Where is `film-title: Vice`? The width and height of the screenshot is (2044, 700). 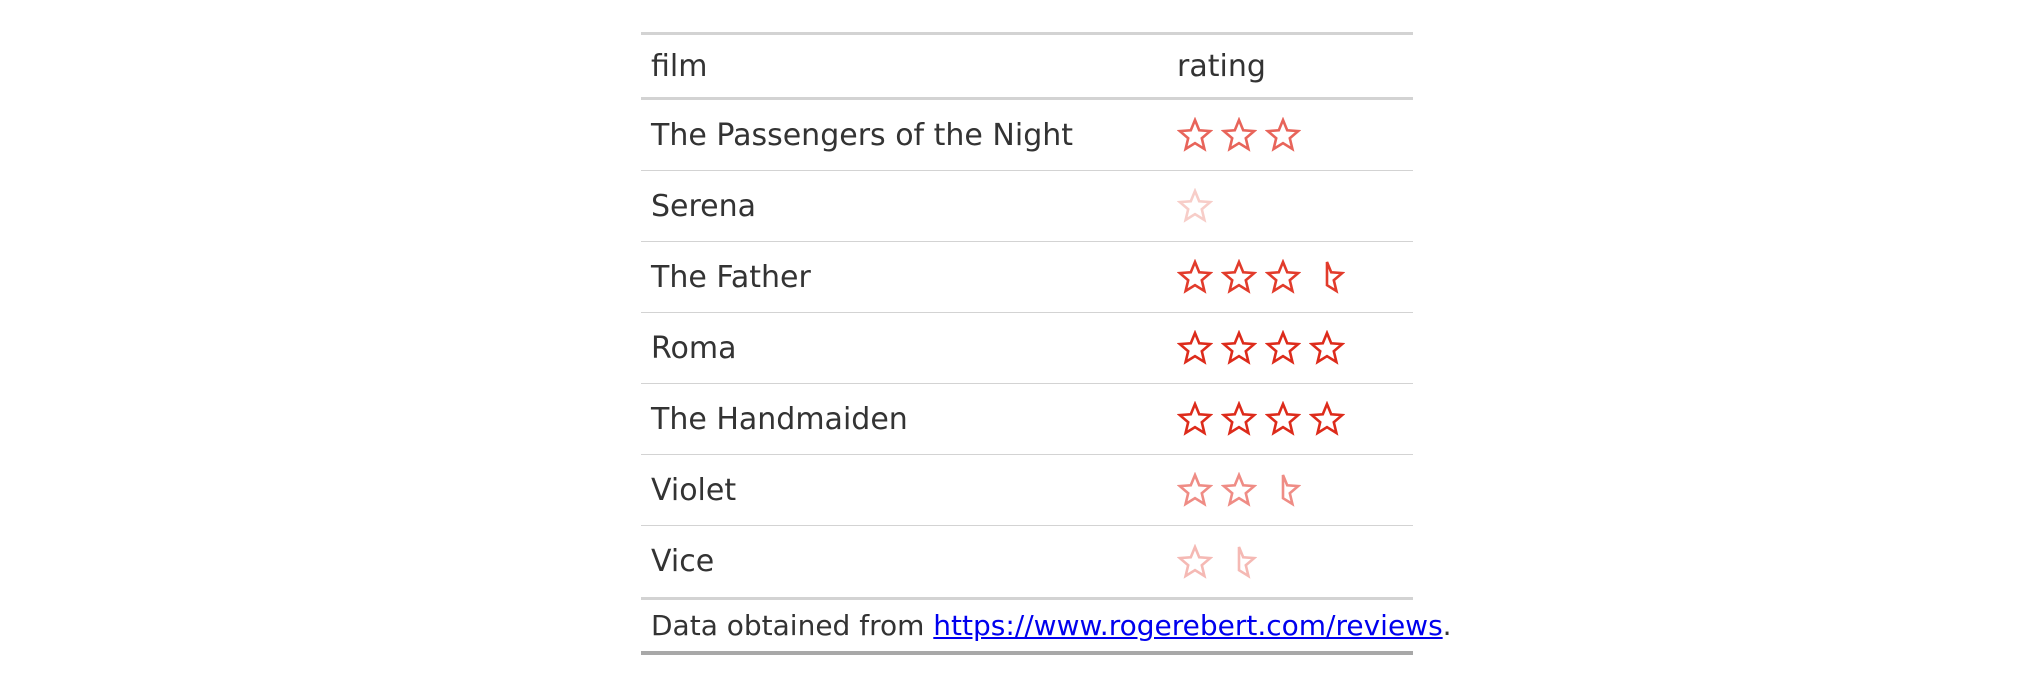 film-title: Vice is located at coordinates (683, 561).